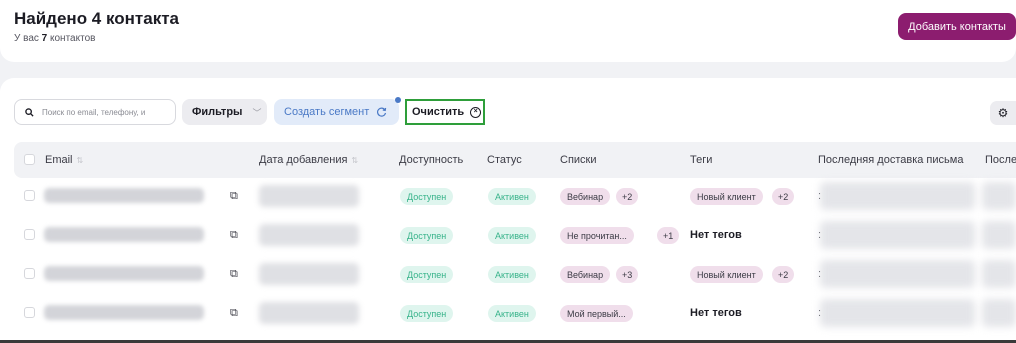 The width and height of the screenshot is (1016, 343). I want to click on search-placeholder: Поиск по email, телефону, и, so click(94, 112).